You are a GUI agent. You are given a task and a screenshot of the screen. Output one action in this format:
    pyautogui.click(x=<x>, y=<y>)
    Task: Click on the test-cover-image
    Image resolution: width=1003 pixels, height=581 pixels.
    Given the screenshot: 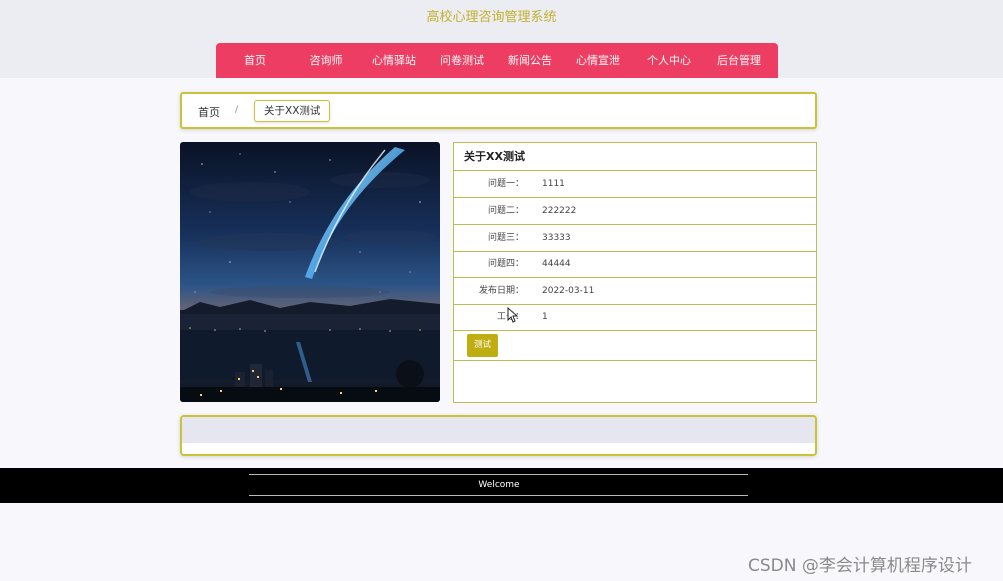 What is the action you would take?
    pyautogui.click(x=310, y=272)
    